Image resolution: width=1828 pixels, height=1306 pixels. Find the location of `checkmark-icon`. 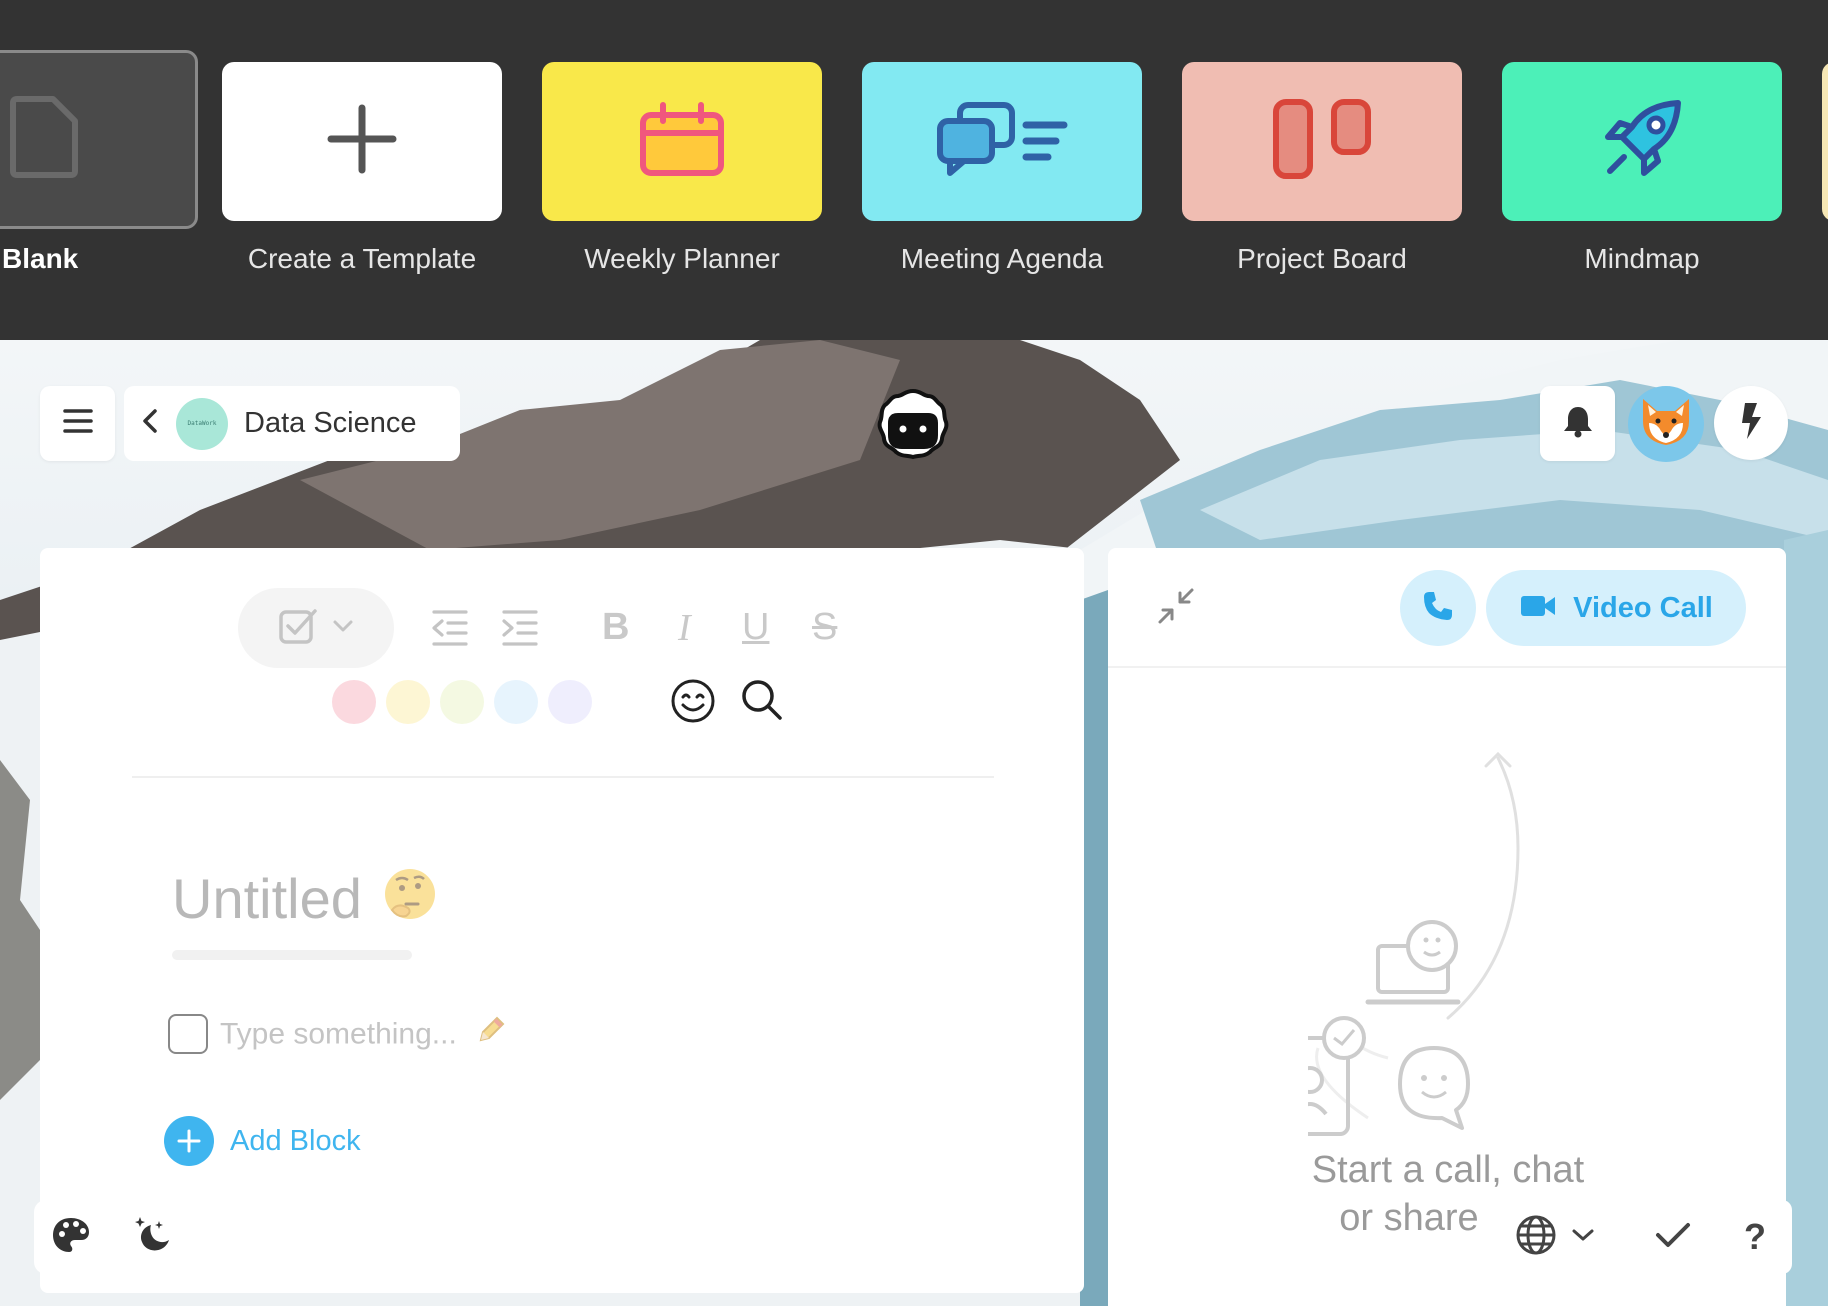

checkmark-icon is located at coordinates (1673, 1237).